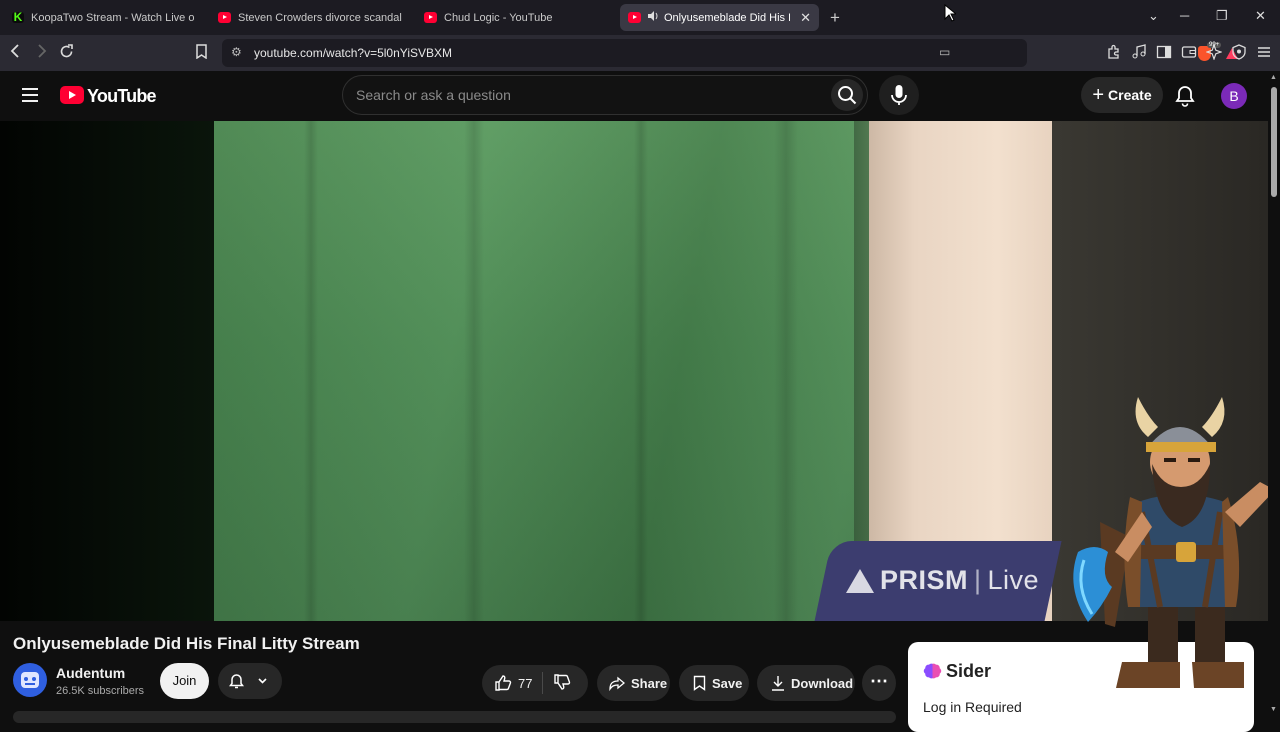  What do you see at coordinates (525, 683) in the screenshot?
I see `like-count: 77` at bounding box center [525, 683].